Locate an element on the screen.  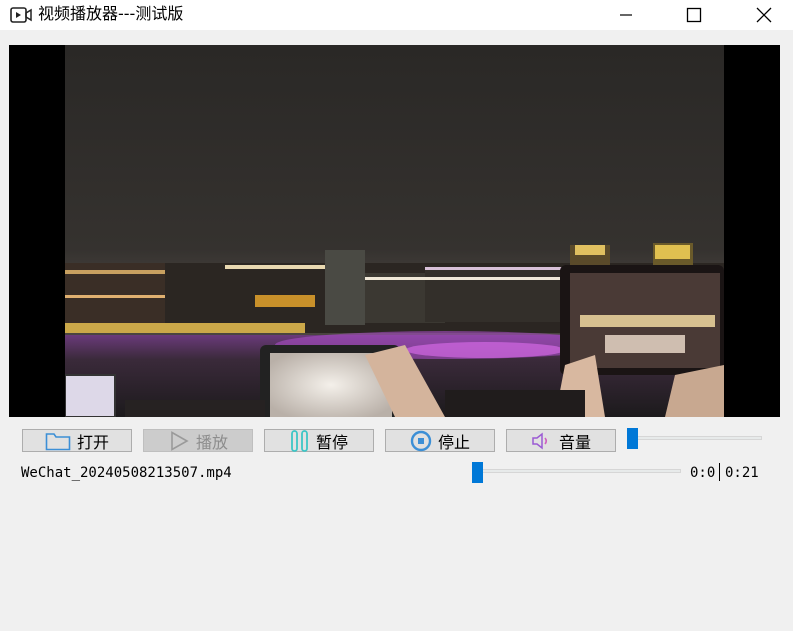
volume-button: 音量 is located at coordinates (561, 440).